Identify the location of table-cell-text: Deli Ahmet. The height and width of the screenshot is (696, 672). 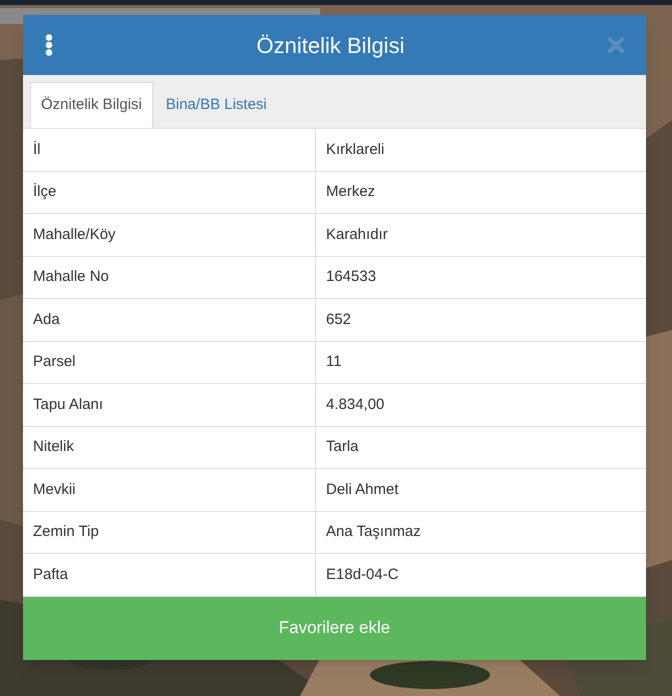
(362, 490).